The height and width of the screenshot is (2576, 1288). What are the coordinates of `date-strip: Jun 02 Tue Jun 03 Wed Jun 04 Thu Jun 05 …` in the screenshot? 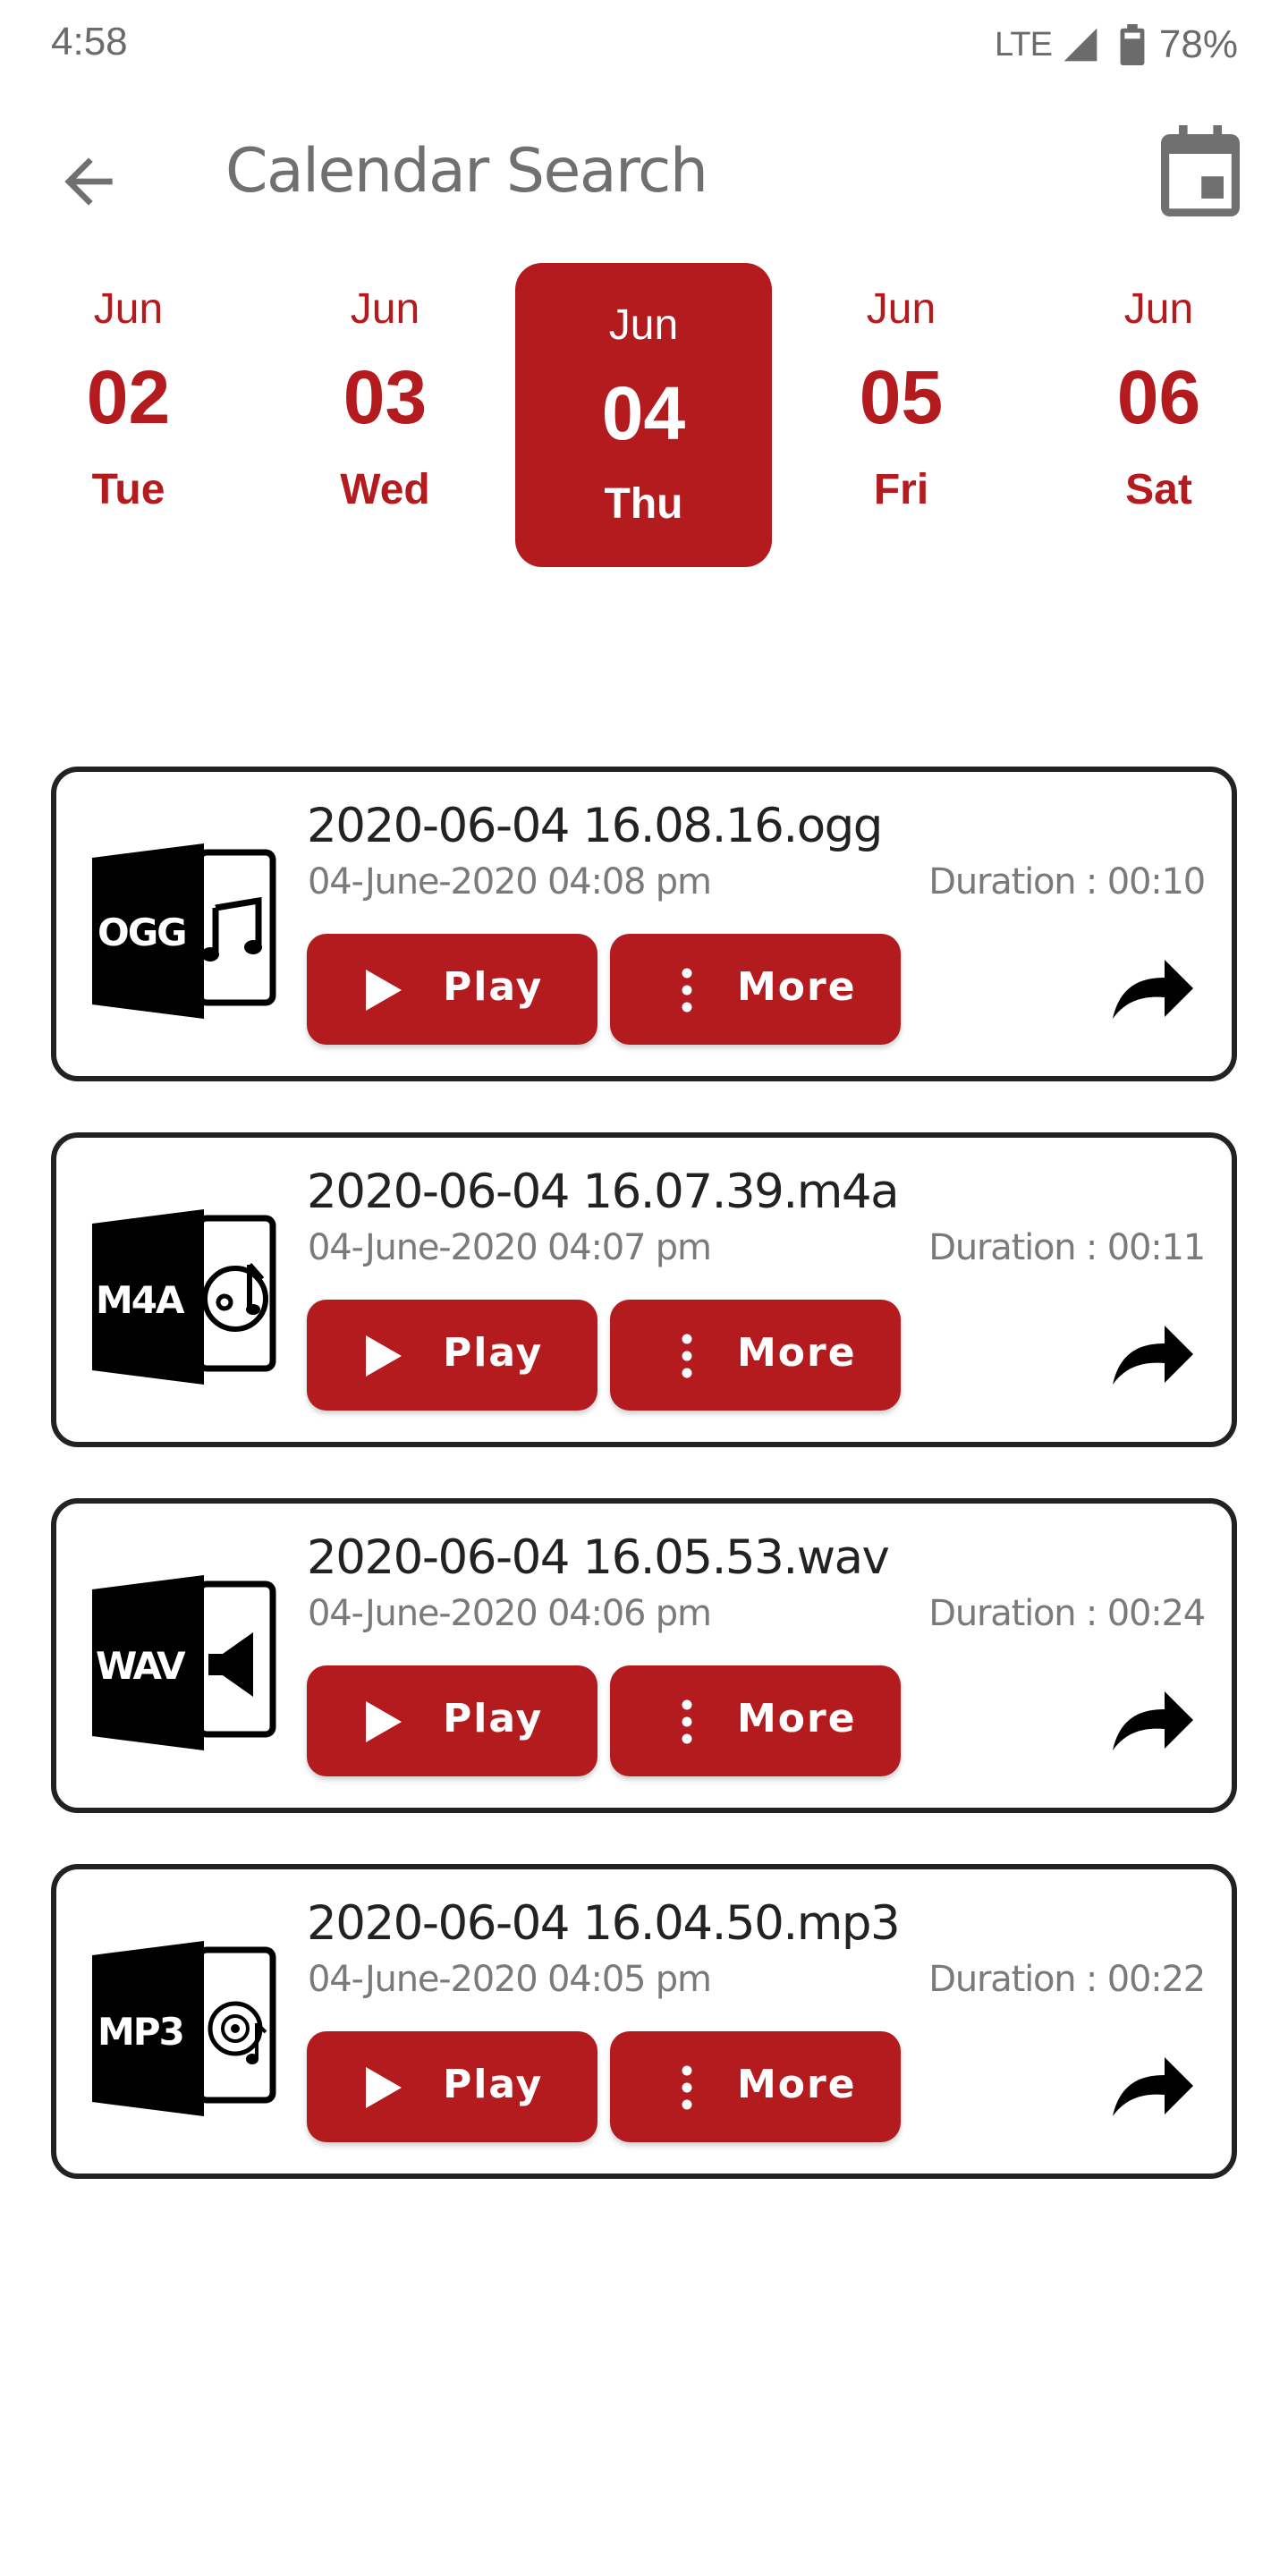 It's located at (644, 415).